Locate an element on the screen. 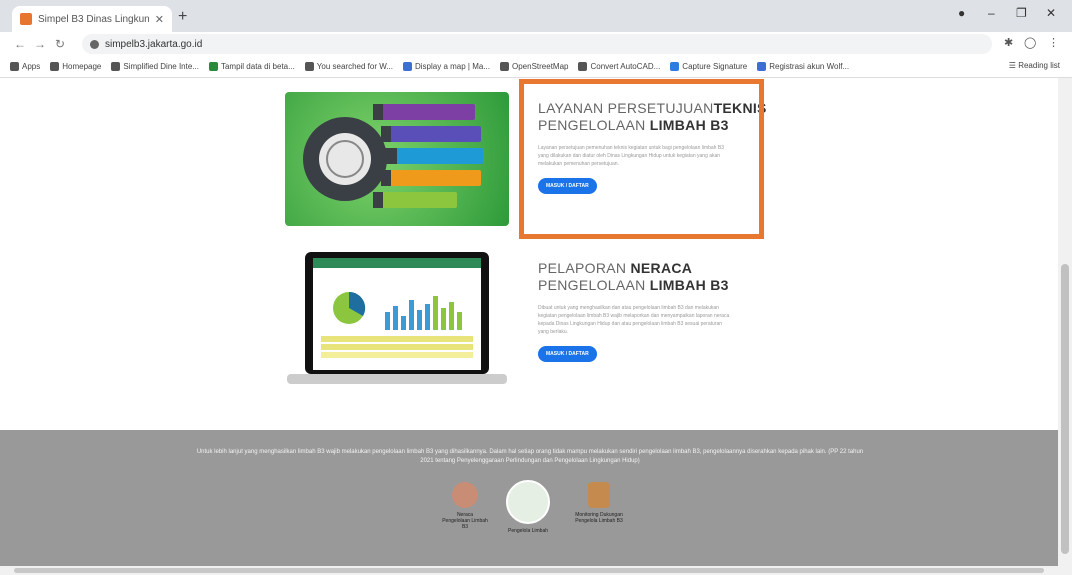 The width and height of the screenshot is (1072, 575). extension-icon: ✱ is located at coordinates (1008, 42).